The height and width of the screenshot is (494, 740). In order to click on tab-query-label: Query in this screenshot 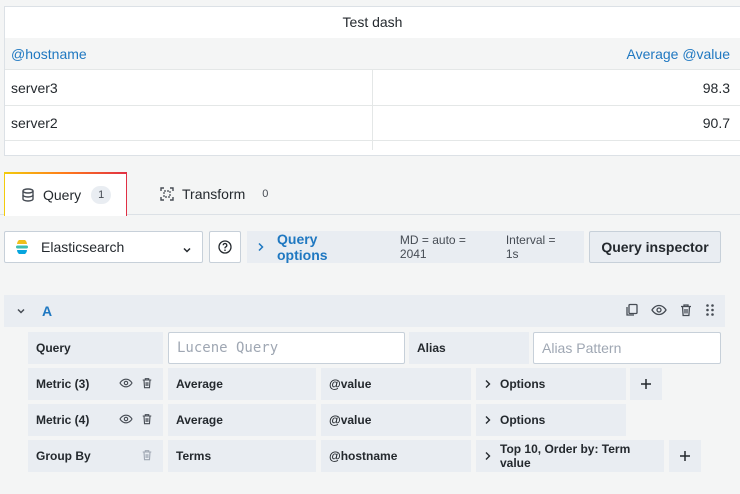, I will do `click(62, 195)`.